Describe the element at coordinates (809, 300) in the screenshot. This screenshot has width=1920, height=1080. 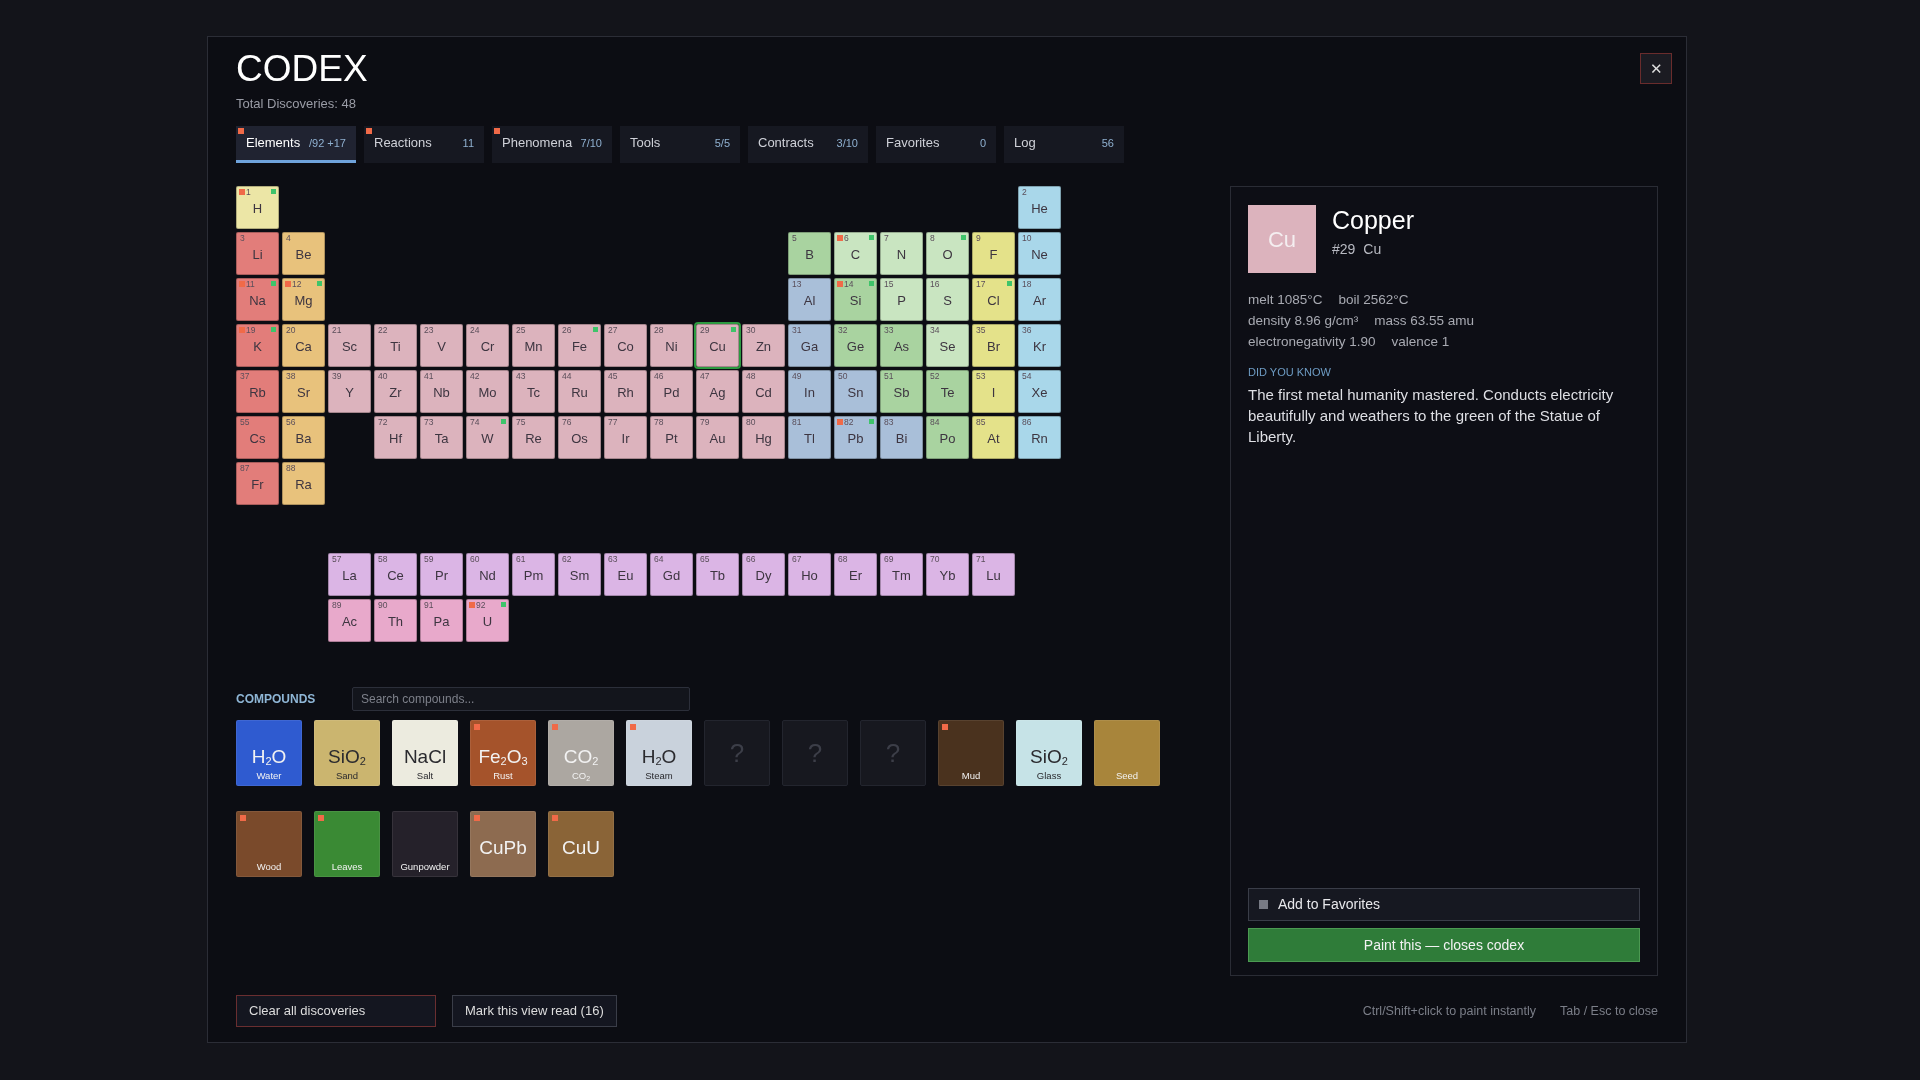
I see `element-tile: 13 Al` at that location.